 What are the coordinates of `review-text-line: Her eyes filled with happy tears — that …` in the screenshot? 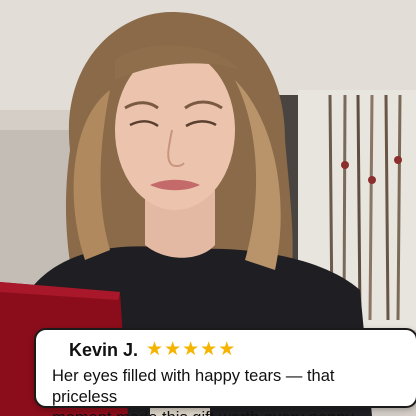 It's located at (193, 386).